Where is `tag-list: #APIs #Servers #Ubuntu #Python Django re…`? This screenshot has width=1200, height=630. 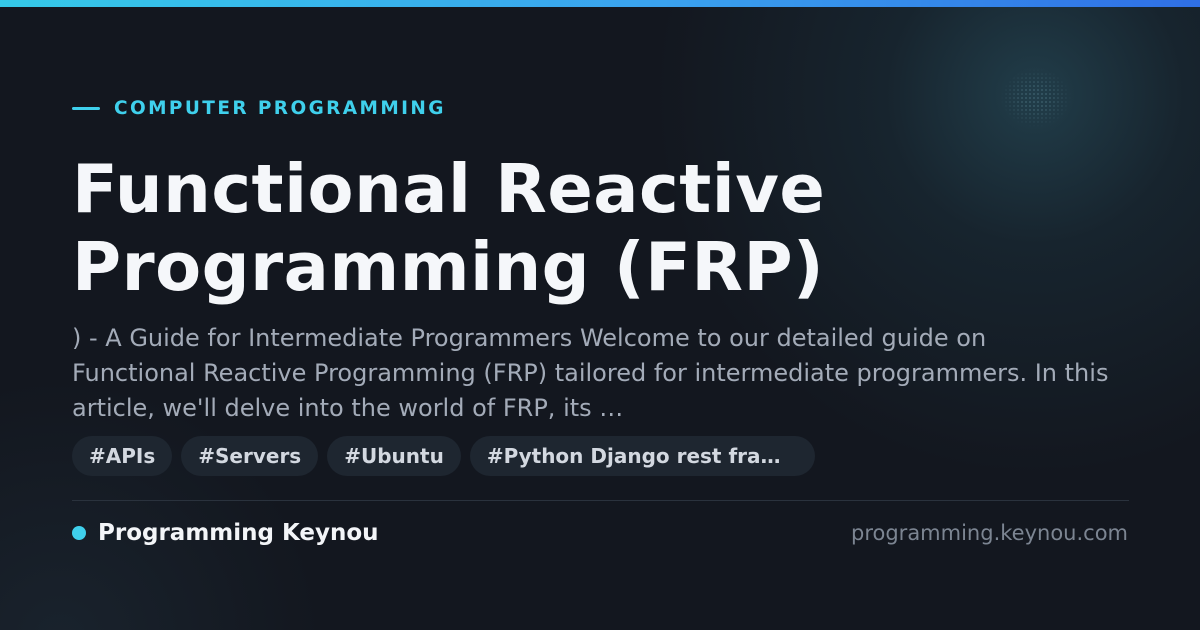
tag-list: #APIs #Servers #Ubuntu #Python Django re… is located at coordinates (443, 456).